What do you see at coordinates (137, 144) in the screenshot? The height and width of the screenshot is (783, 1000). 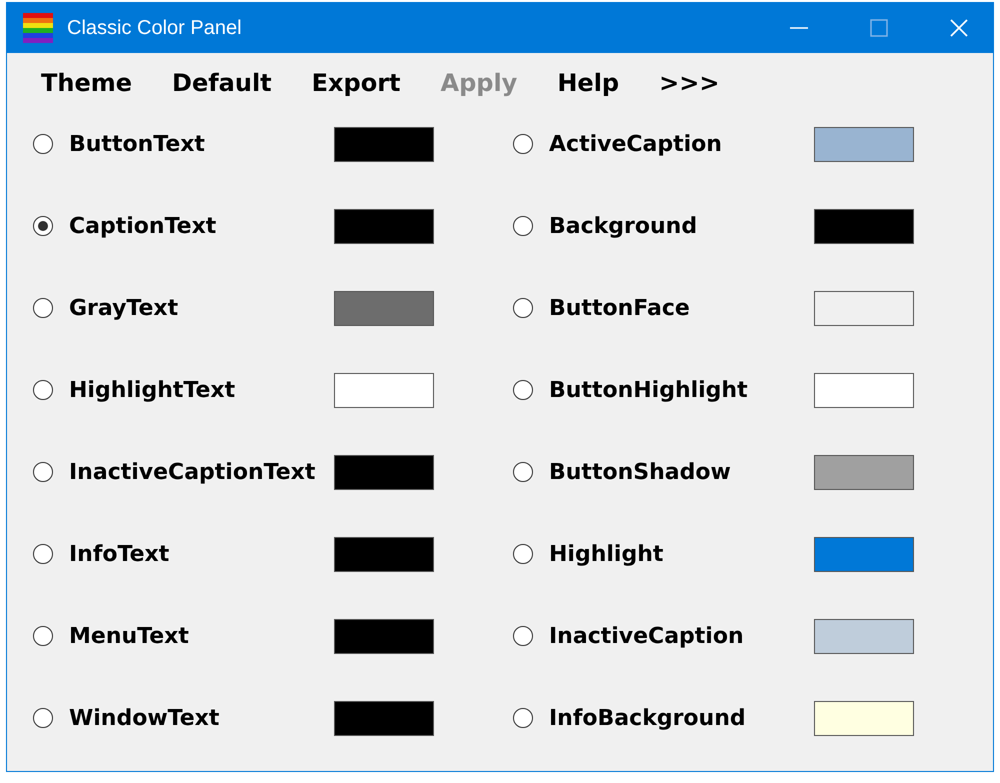 I see `color-name-label: ButtonText` at bounding box center [137, 144].